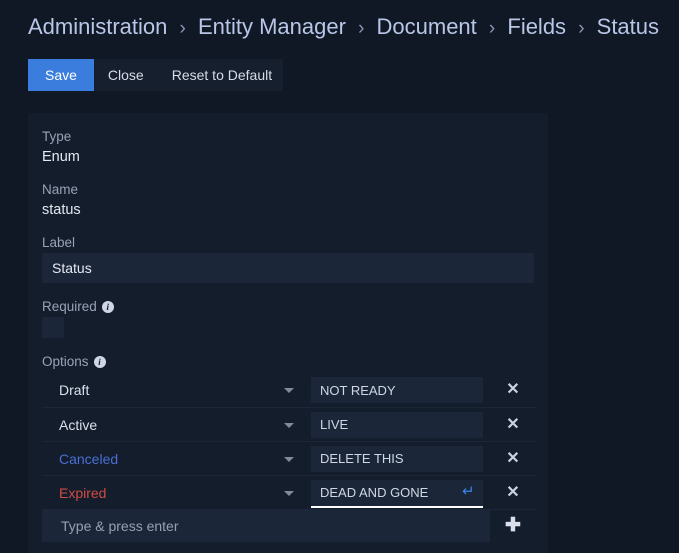 This screenshot has width=679, height=553. What do you see at coordinates (78, 424) in the screenshot?
I see `option-name-label: Active` at bounding box center [78, 424].